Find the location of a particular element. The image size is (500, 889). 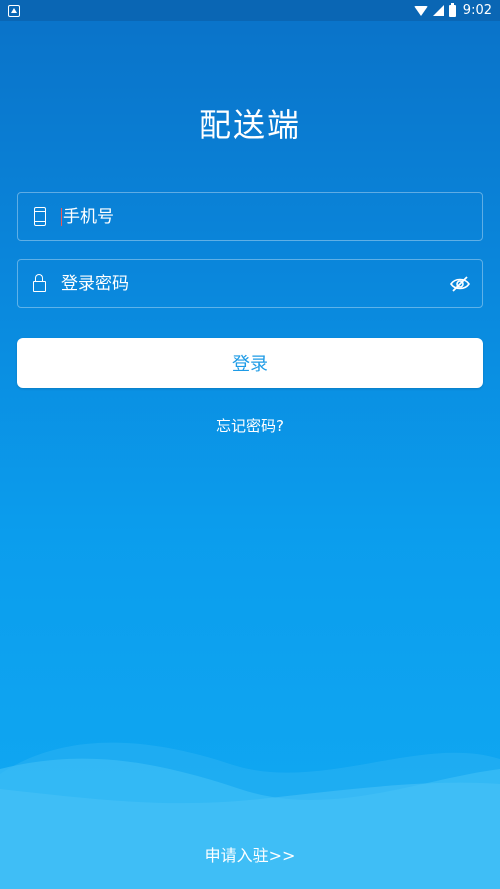

status-bar: 9:02 is located at coordinates (250, 10).